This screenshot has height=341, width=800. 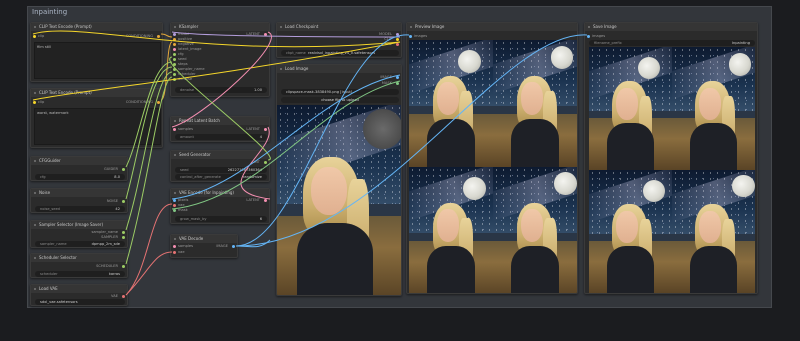 I want to click on link-vae-decode, so click(x=149, y=273).